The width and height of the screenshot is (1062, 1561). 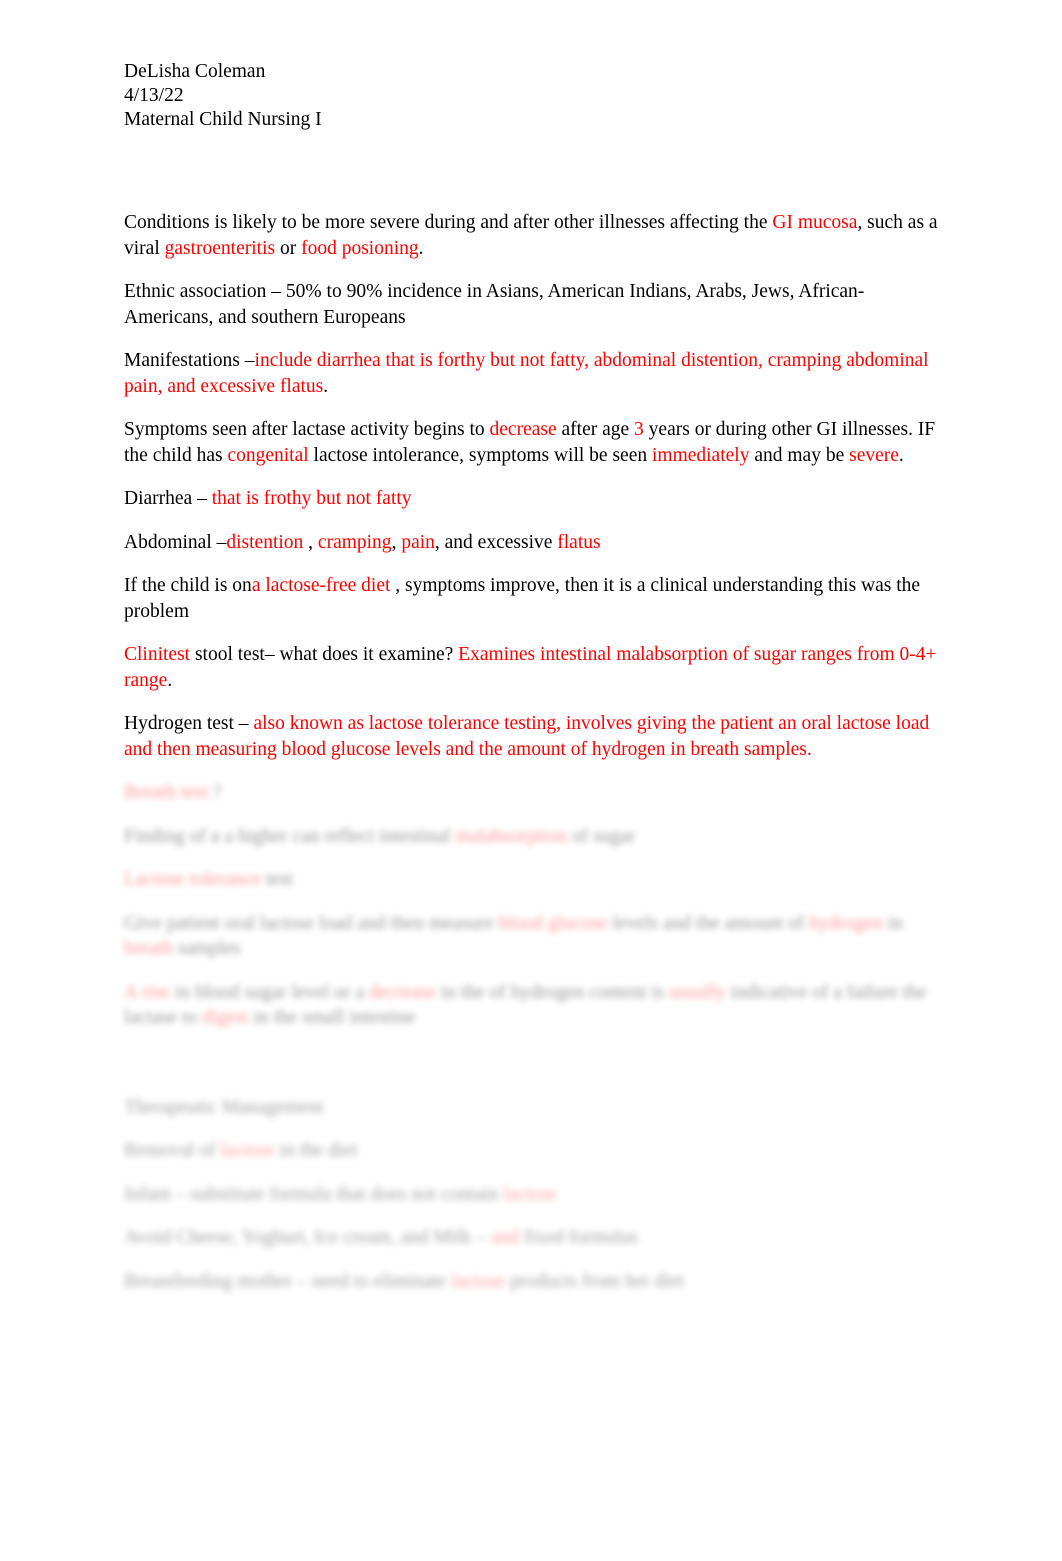 What do you see at coordinates (168, 498) in the screenshot?
I see `text-run-body: Diarrhea –` at bounding box center [168, 498].